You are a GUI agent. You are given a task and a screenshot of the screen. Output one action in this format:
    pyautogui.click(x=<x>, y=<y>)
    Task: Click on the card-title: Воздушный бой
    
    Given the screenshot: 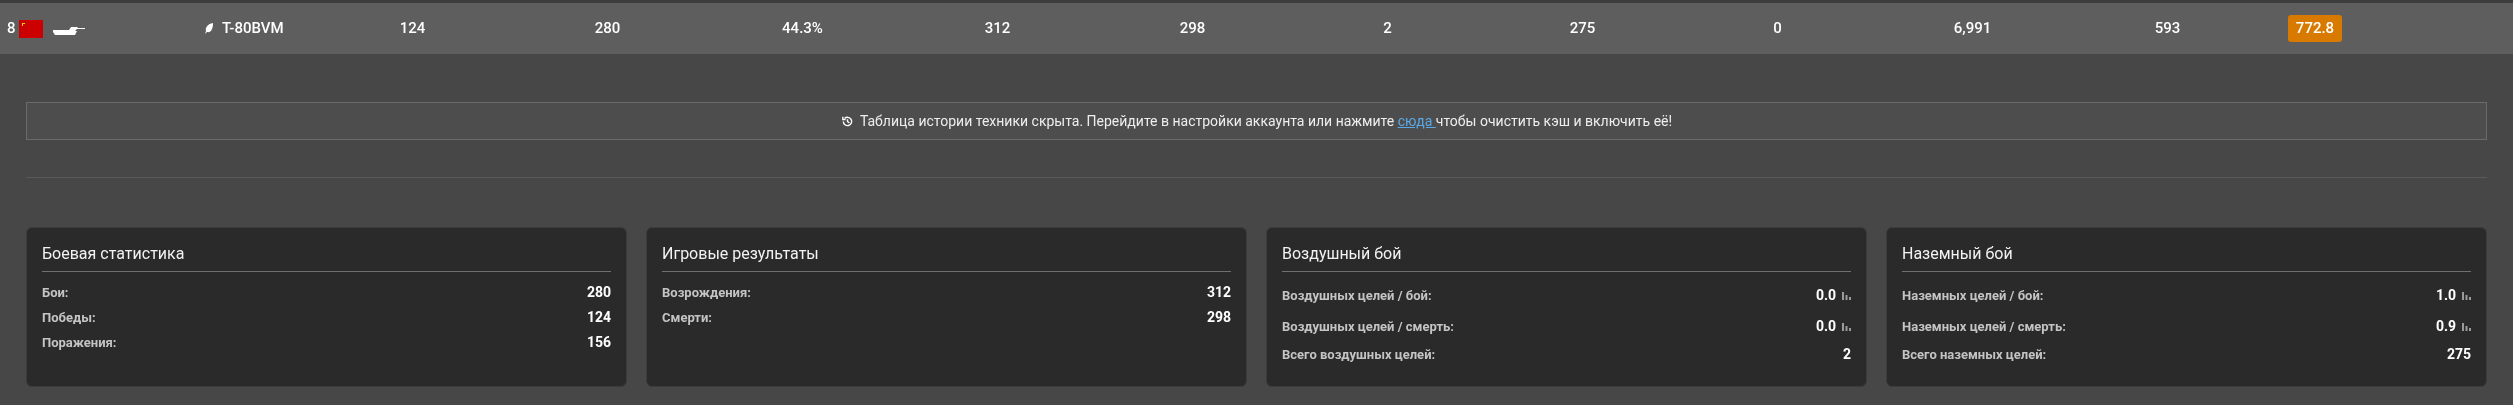 What is the action you would take?
    pyautogui.click(x=1566, y=257)
    